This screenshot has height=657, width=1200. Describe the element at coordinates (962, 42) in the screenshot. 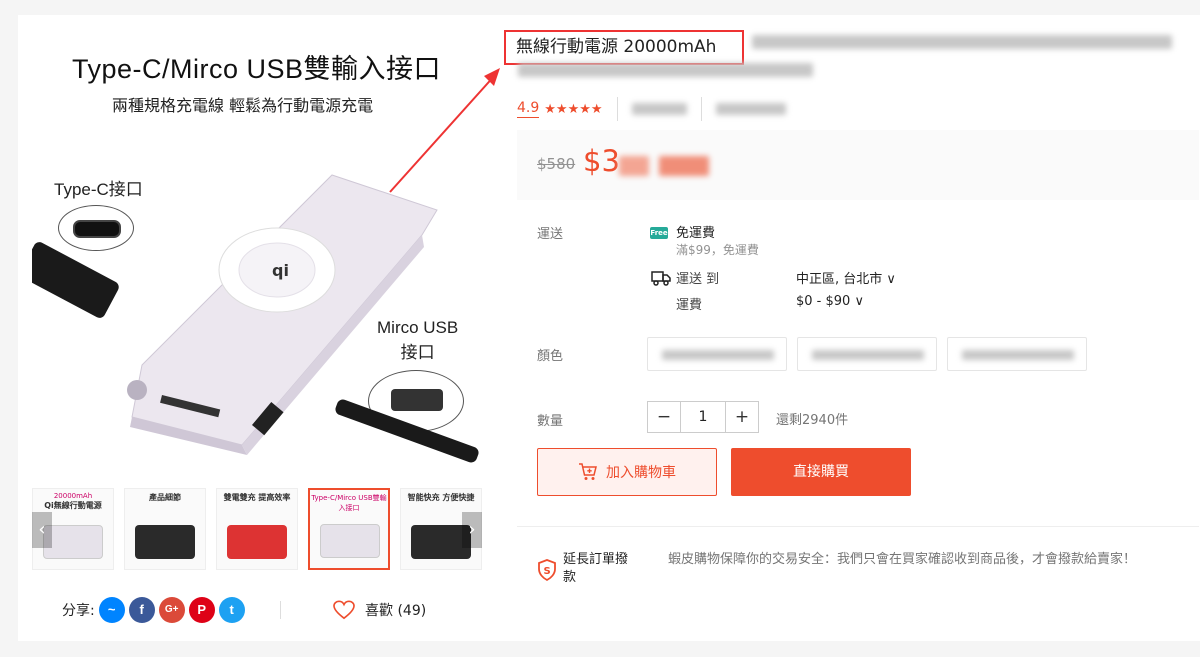

I see `title-redacted` at that location.